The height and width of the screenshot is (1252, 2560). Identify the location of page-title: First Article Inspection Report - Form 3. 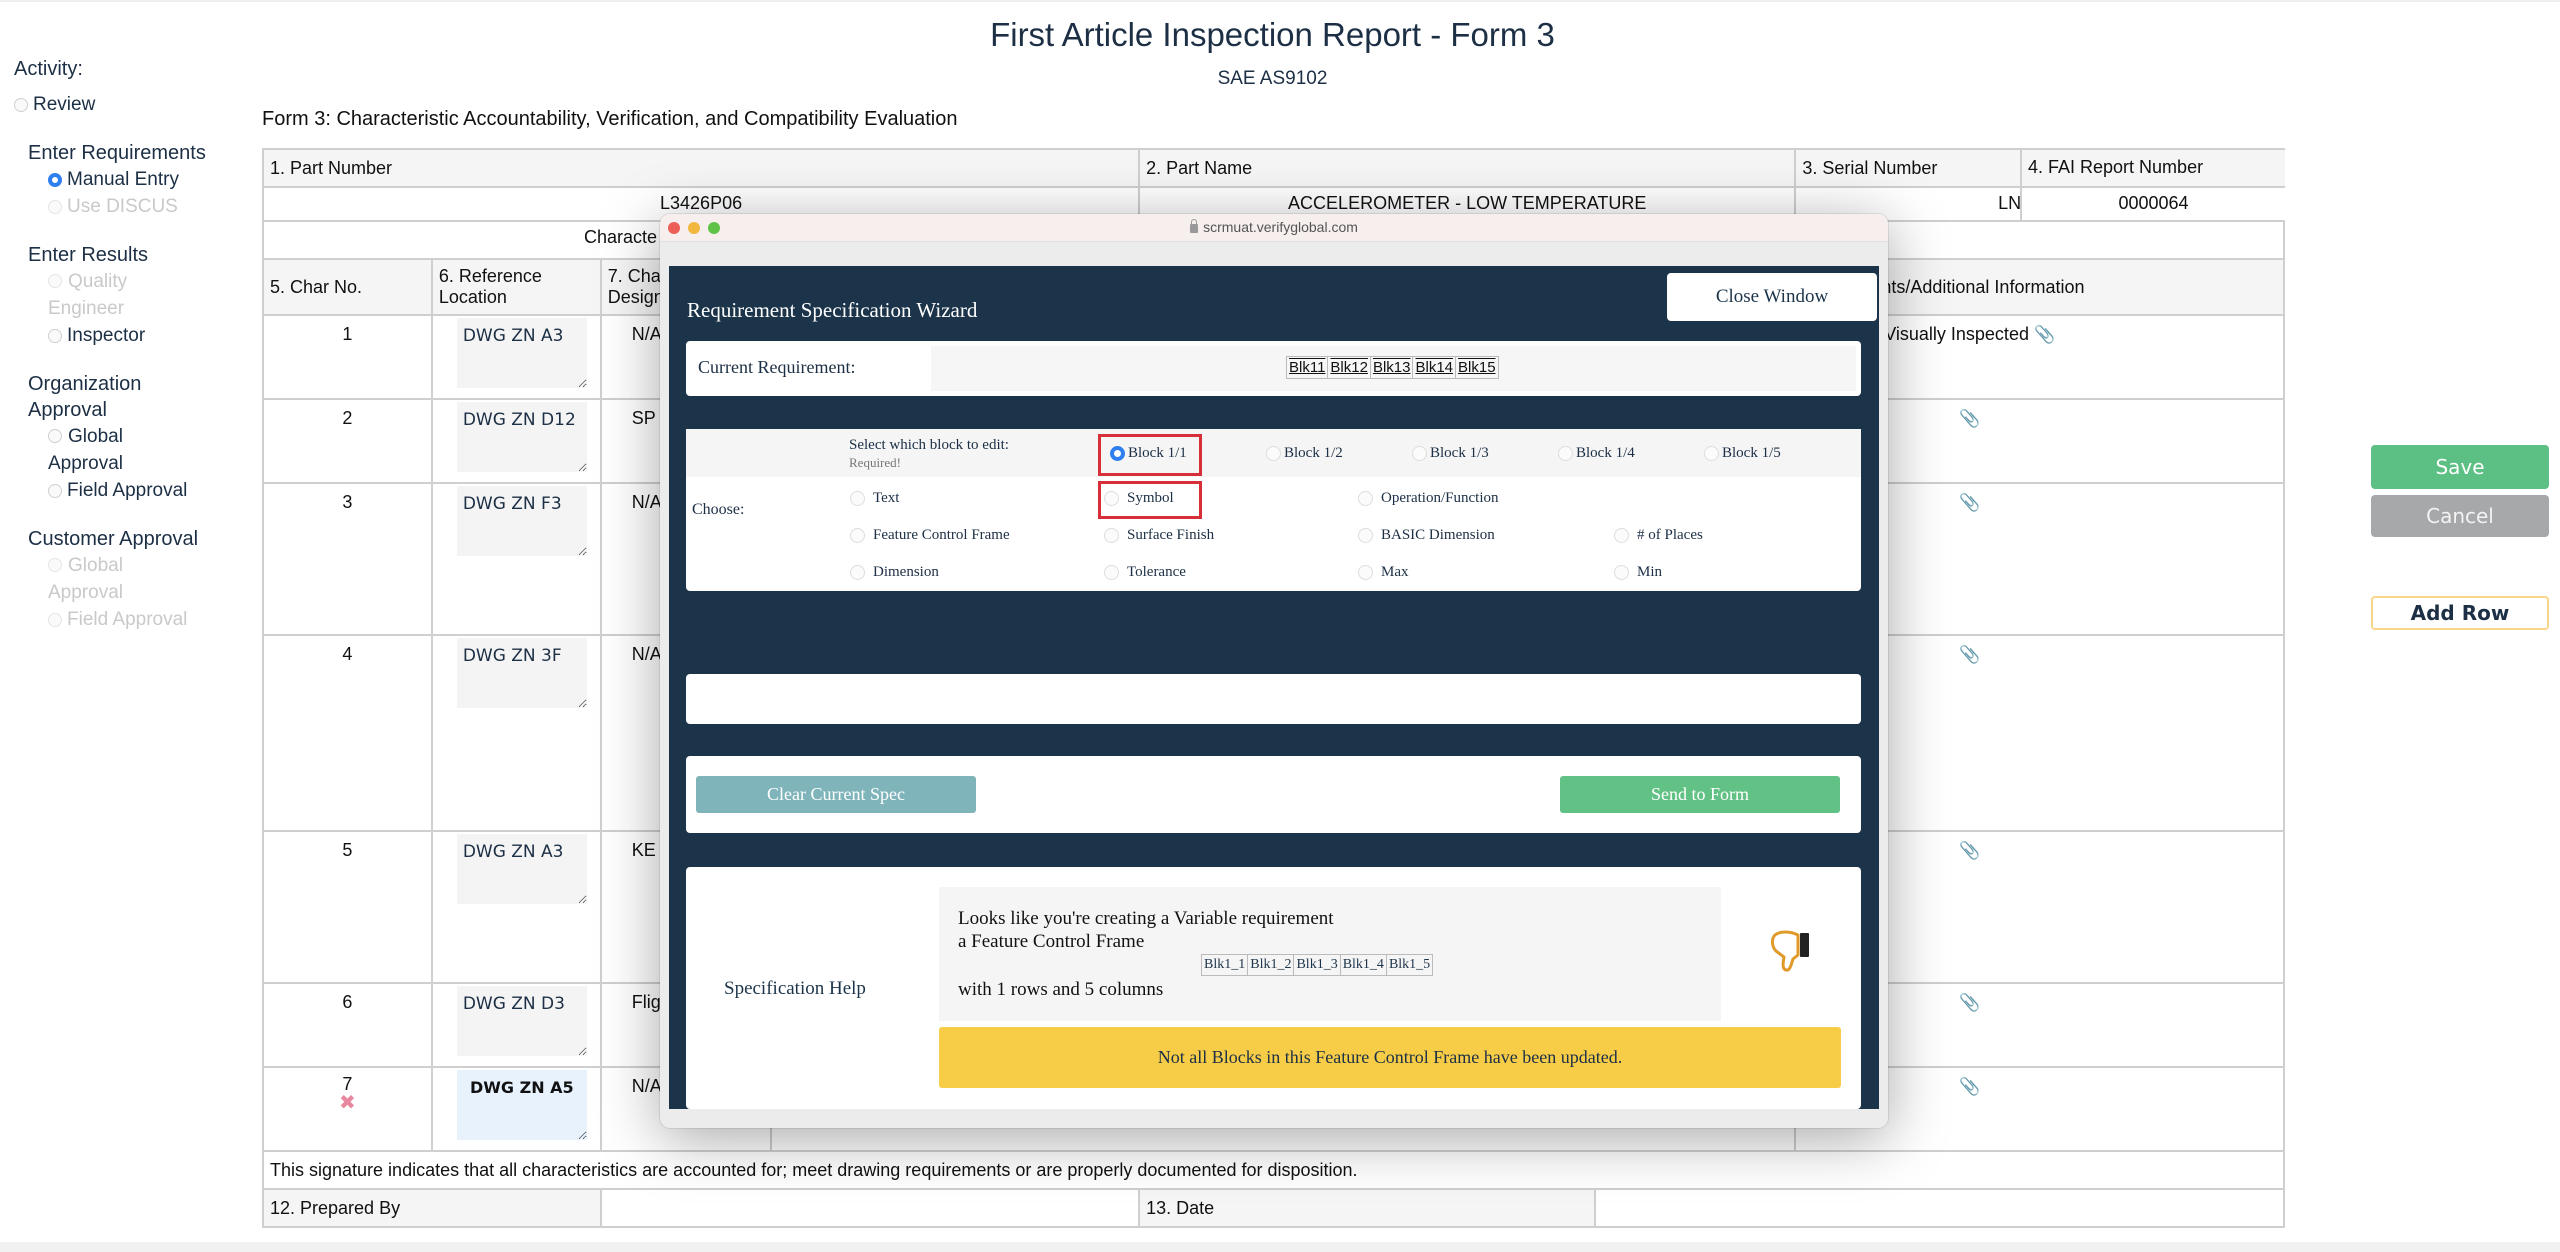
(1272, 34).